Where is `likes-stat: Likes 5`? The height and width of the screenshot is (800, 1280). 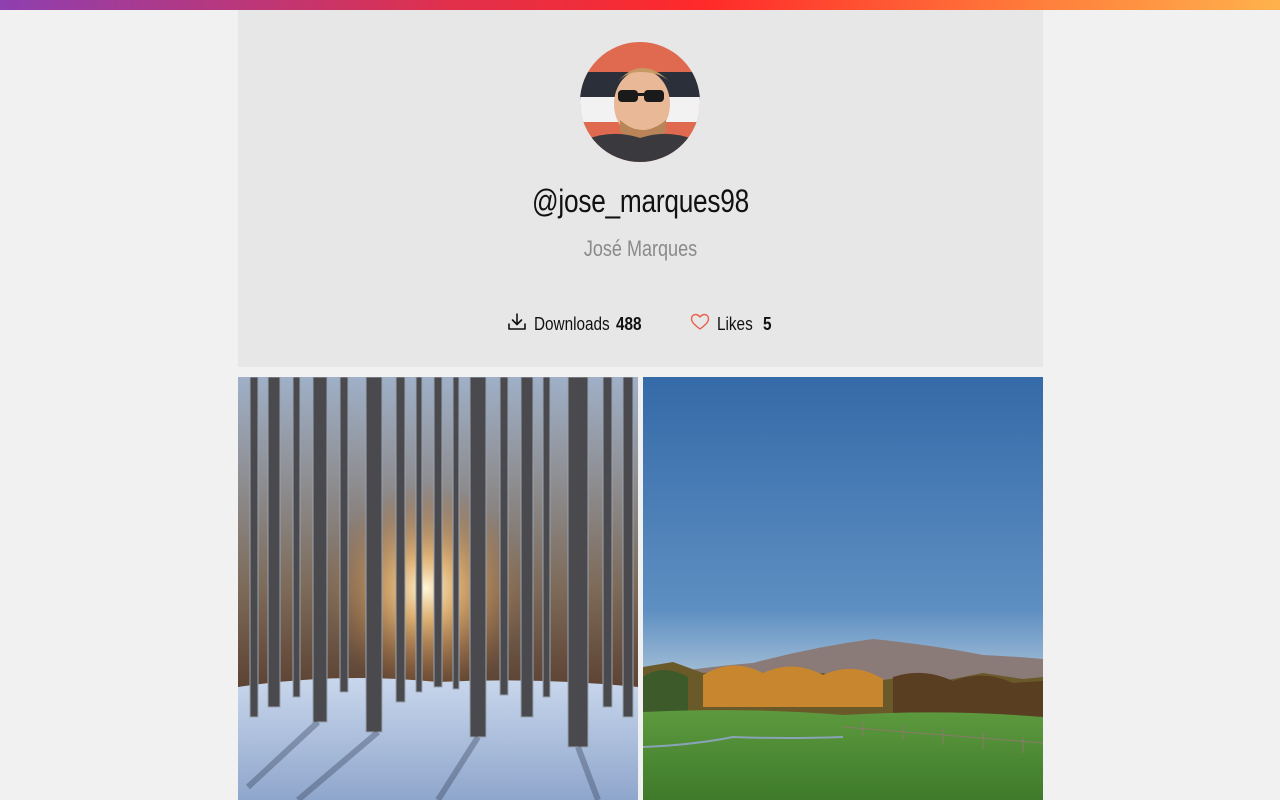 likes-stat: Likes 5 is located at coordinates (731, 324).